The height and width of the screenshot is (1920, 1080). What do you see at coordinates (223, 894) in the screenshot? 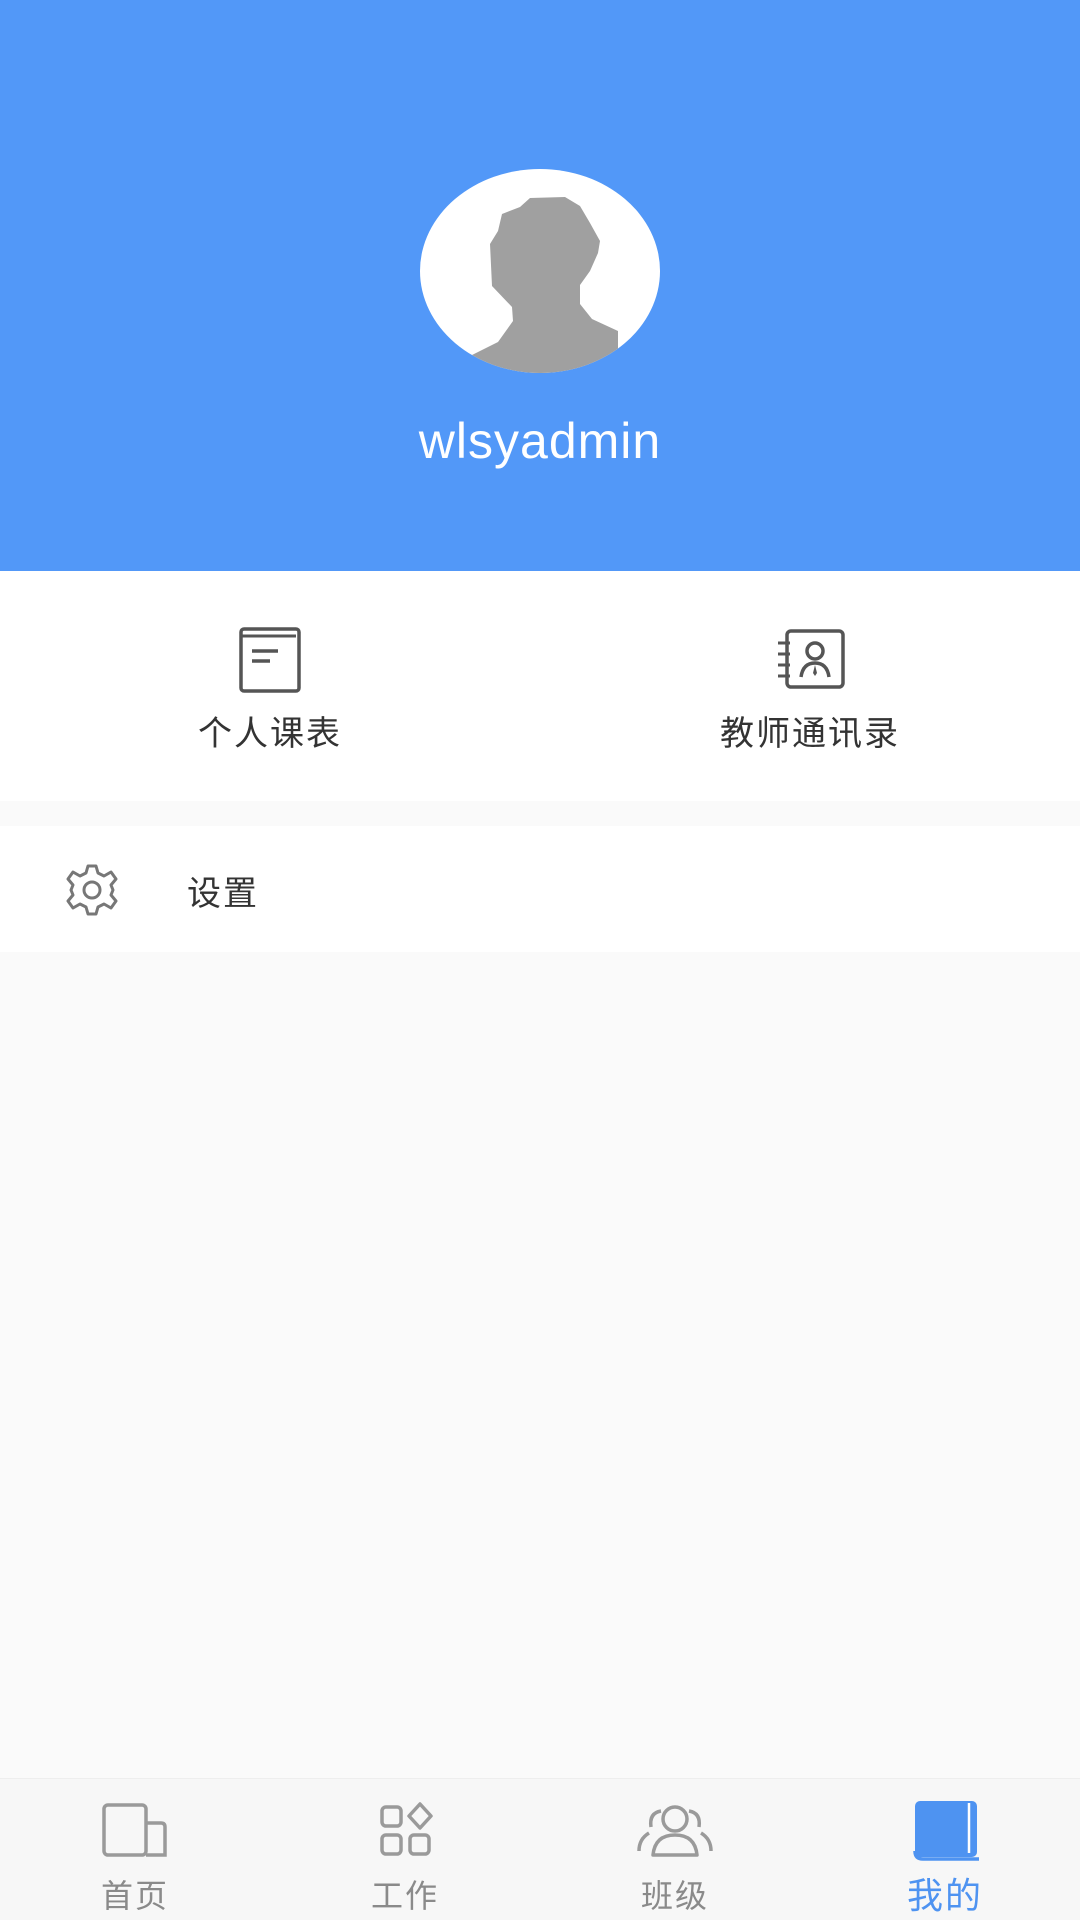
I see `settings-label: 设置` at bounding box center [223, 894].